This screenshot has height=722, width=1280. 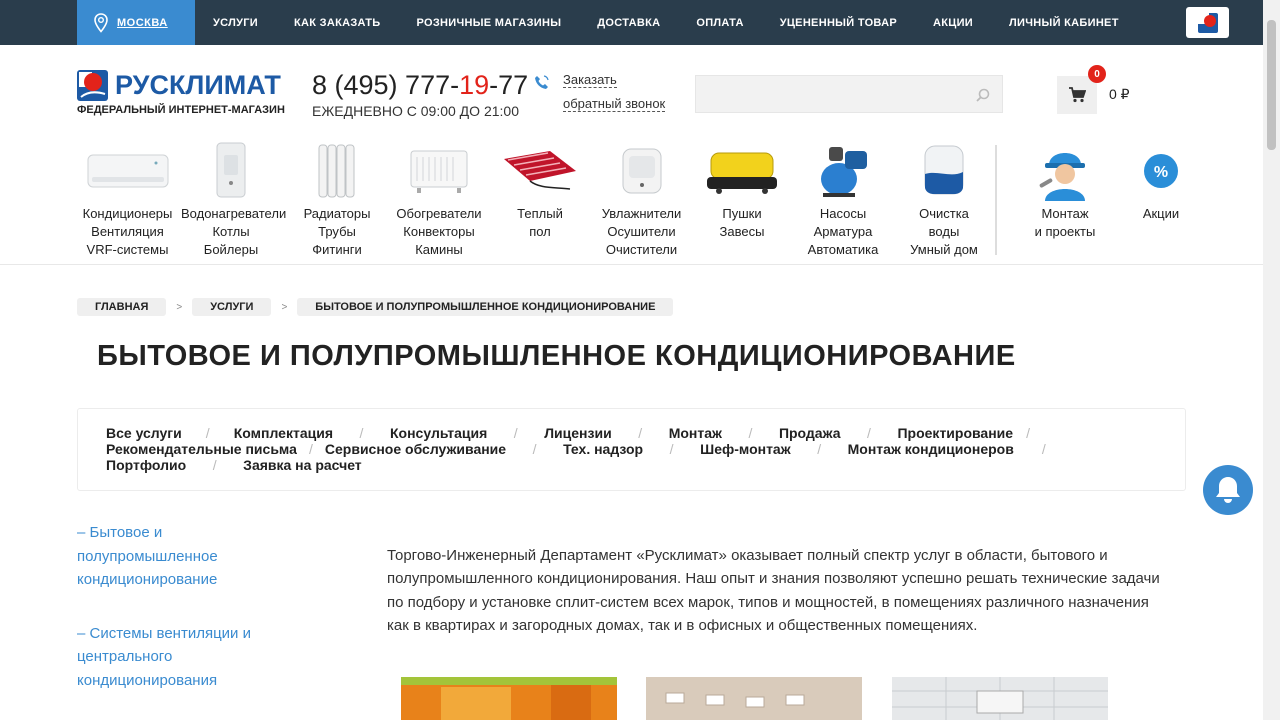 What do you see at coordinates (542, 82) in the screenshot?
I see `phone-ring-icon` at bounding box center [542, 82].